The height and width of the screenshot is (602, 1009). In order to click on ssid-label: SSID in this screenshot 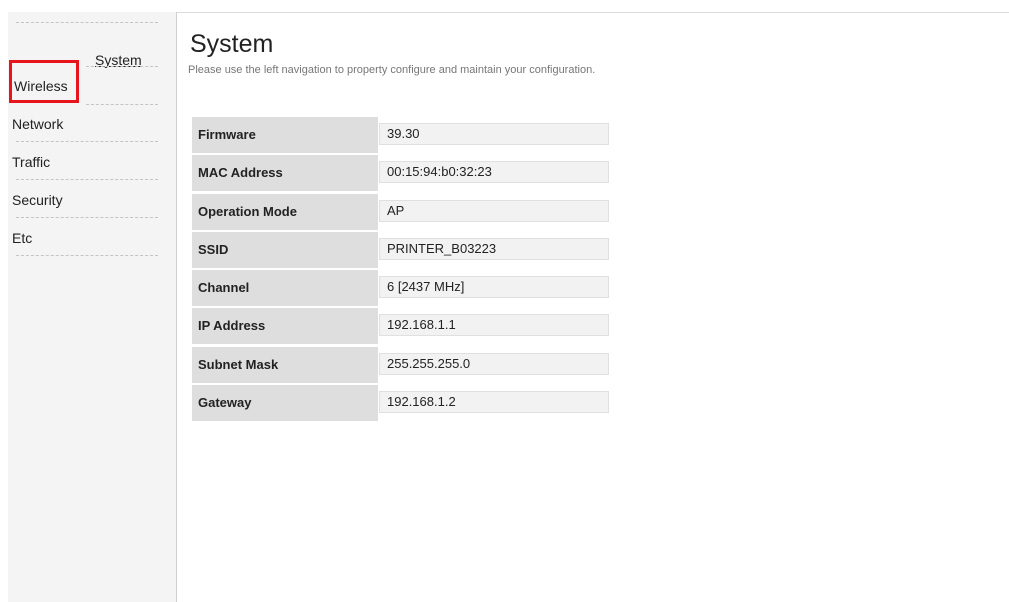, I will do `click(285, 249)`.